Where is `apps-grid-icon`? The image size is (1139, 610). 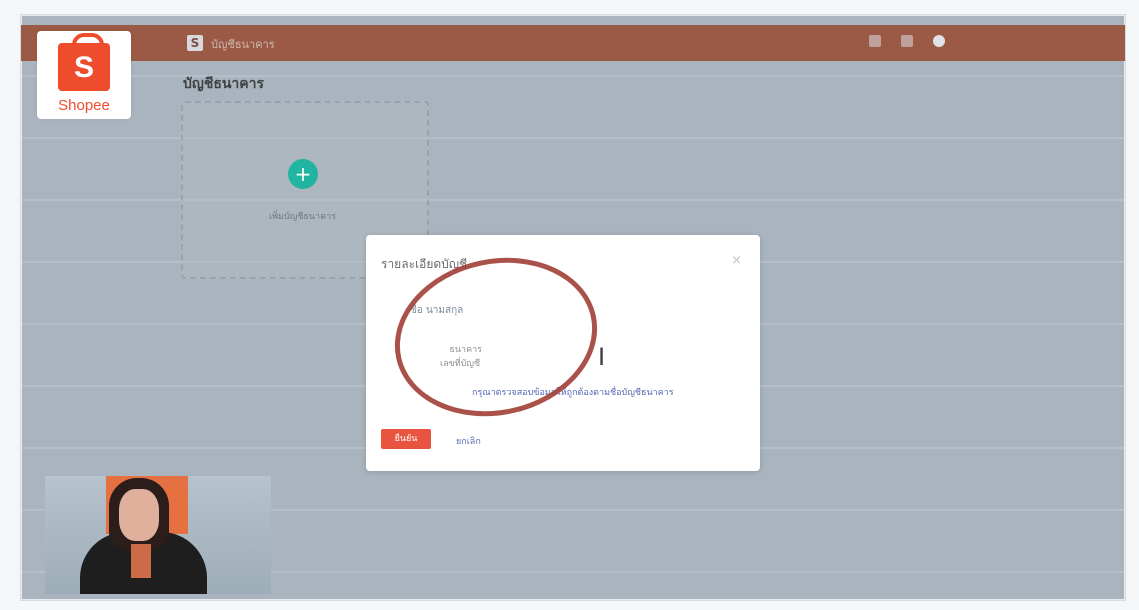 apps-grid-icon is located at coordinates (907, 41).